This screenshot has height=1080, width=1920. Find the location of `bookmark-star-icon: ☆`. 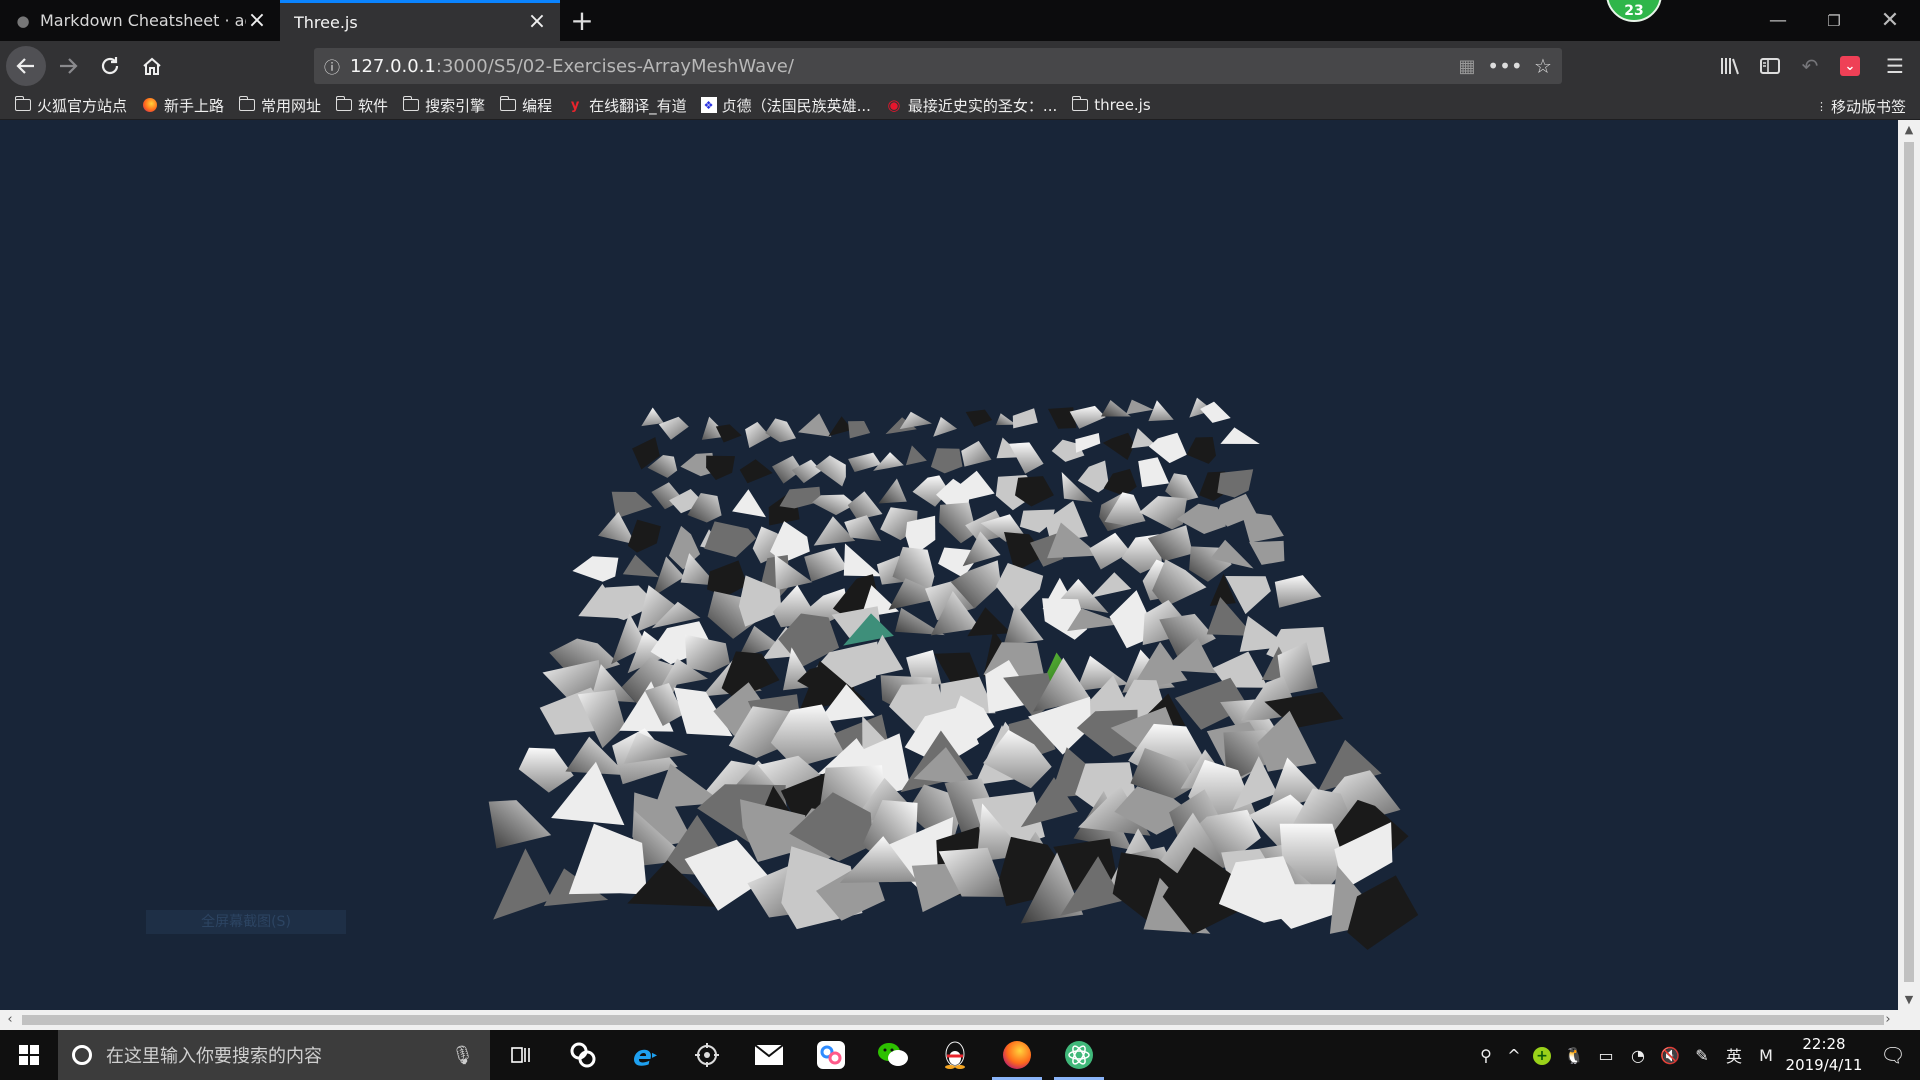

bookmark-star-icon: ☆ is located at coordinates (1543, 66).